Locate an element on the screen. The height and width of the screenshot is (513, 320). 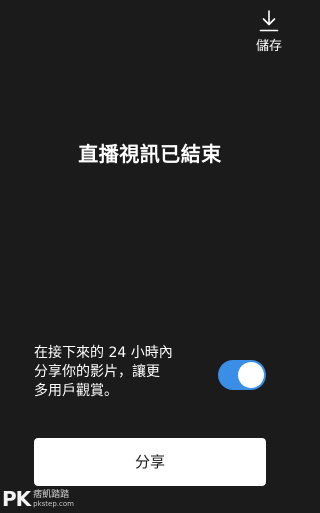
share-description-line: 分享你的影片，讓更 is located at coordinates (97, 372).